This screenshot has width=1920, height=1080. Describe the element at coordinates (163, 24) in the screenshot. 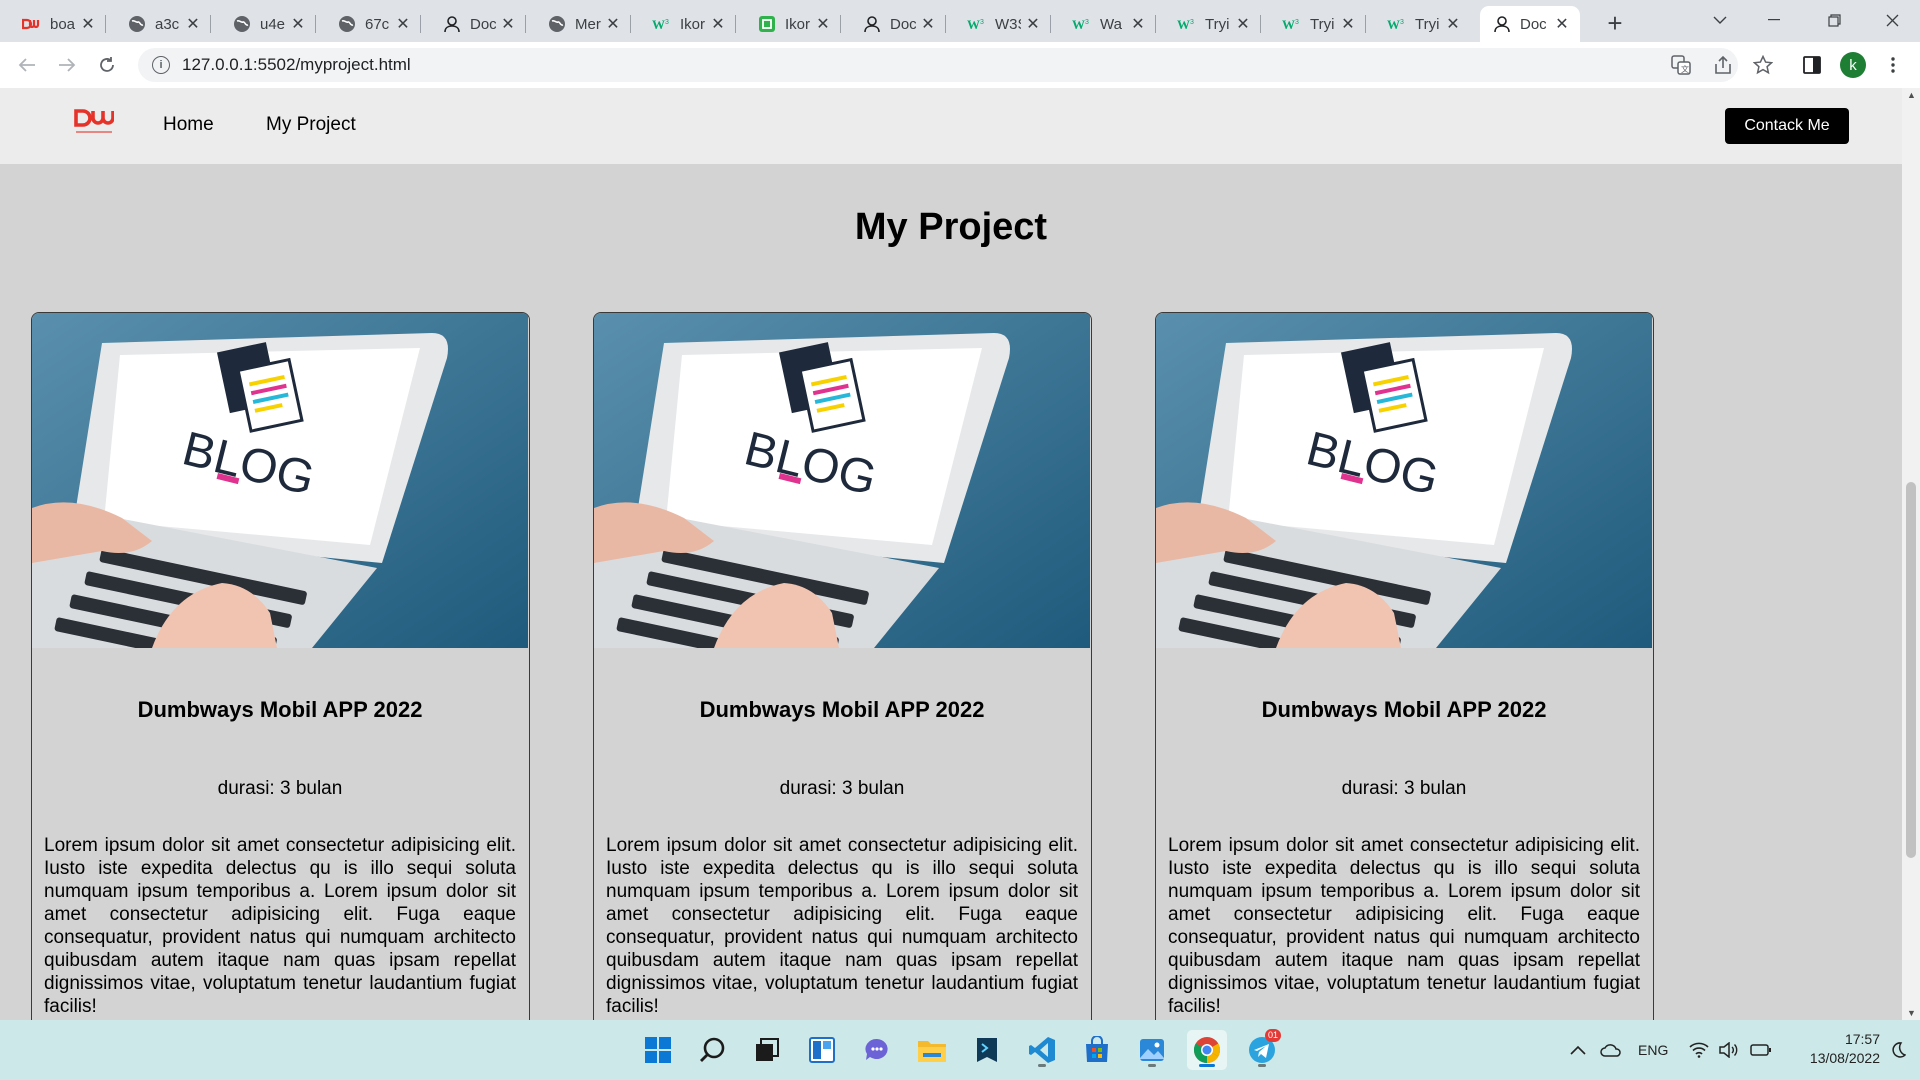

I see `browser-tab: a3c ✕` at that location.